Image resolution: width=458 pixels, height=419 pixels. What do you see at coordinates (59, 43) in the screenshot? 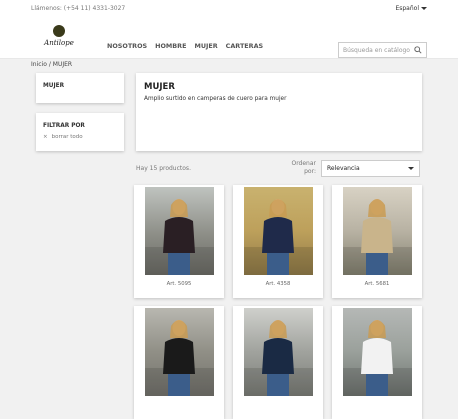
I see `logo-text: Antilope` at bounding box center [59, 43].